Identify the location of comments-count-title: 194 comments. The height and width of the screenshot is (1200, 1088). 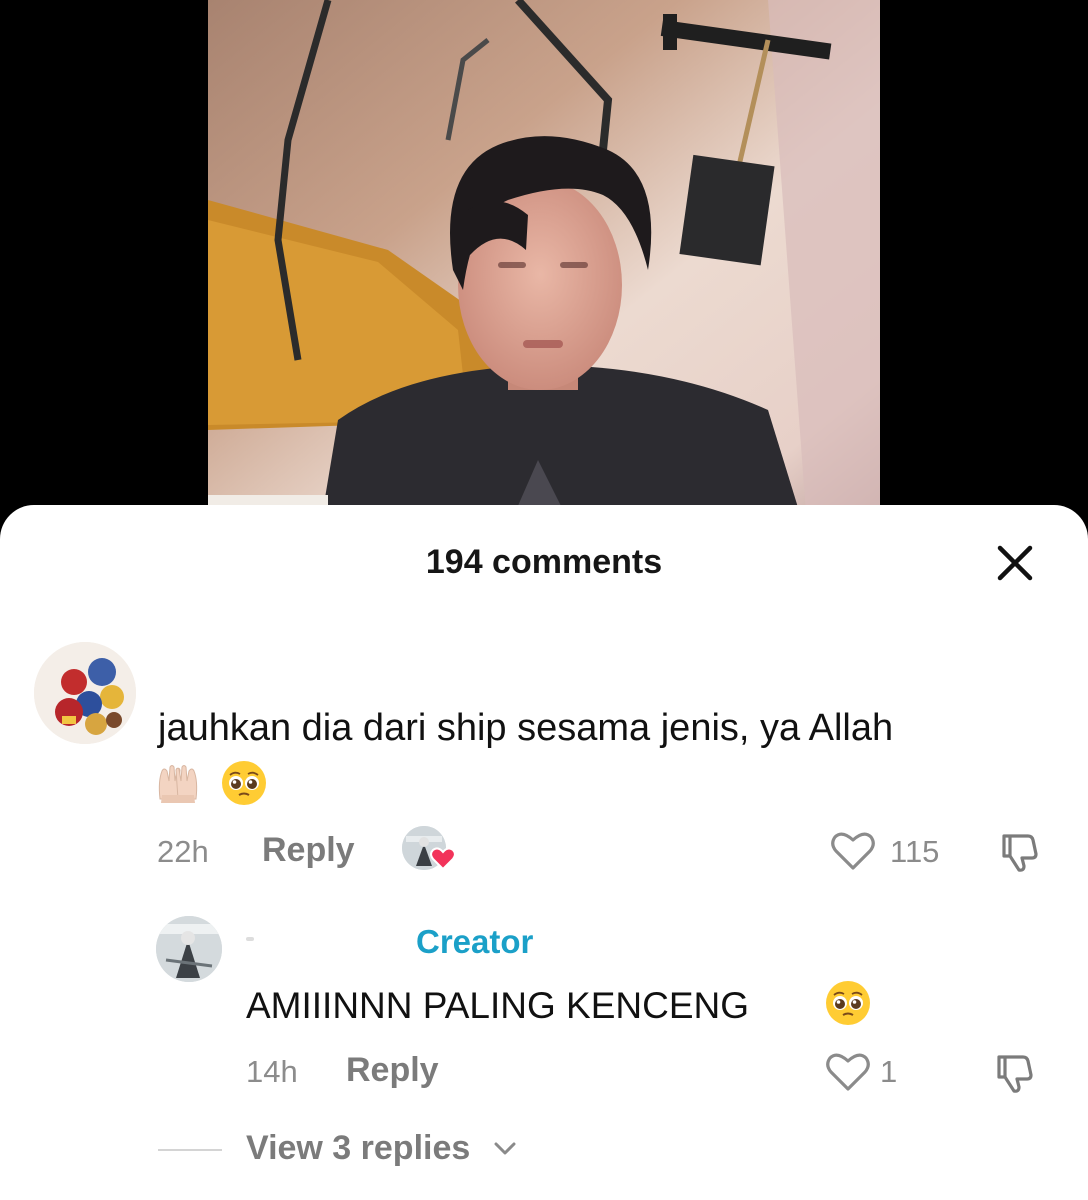
(544, 562).